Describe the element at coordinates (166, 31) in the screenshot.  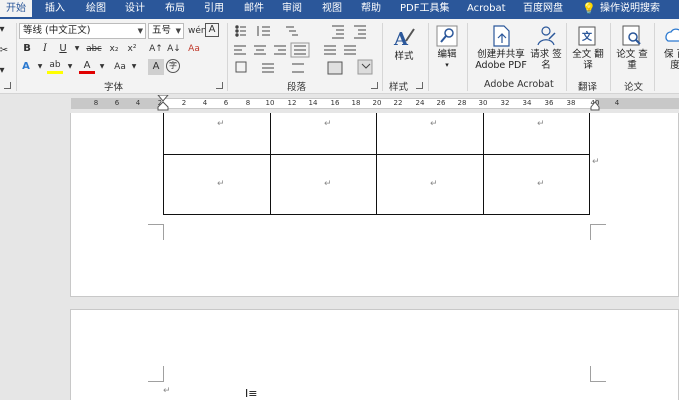
I see `font-size-combo: 五号 ▼` at that location.